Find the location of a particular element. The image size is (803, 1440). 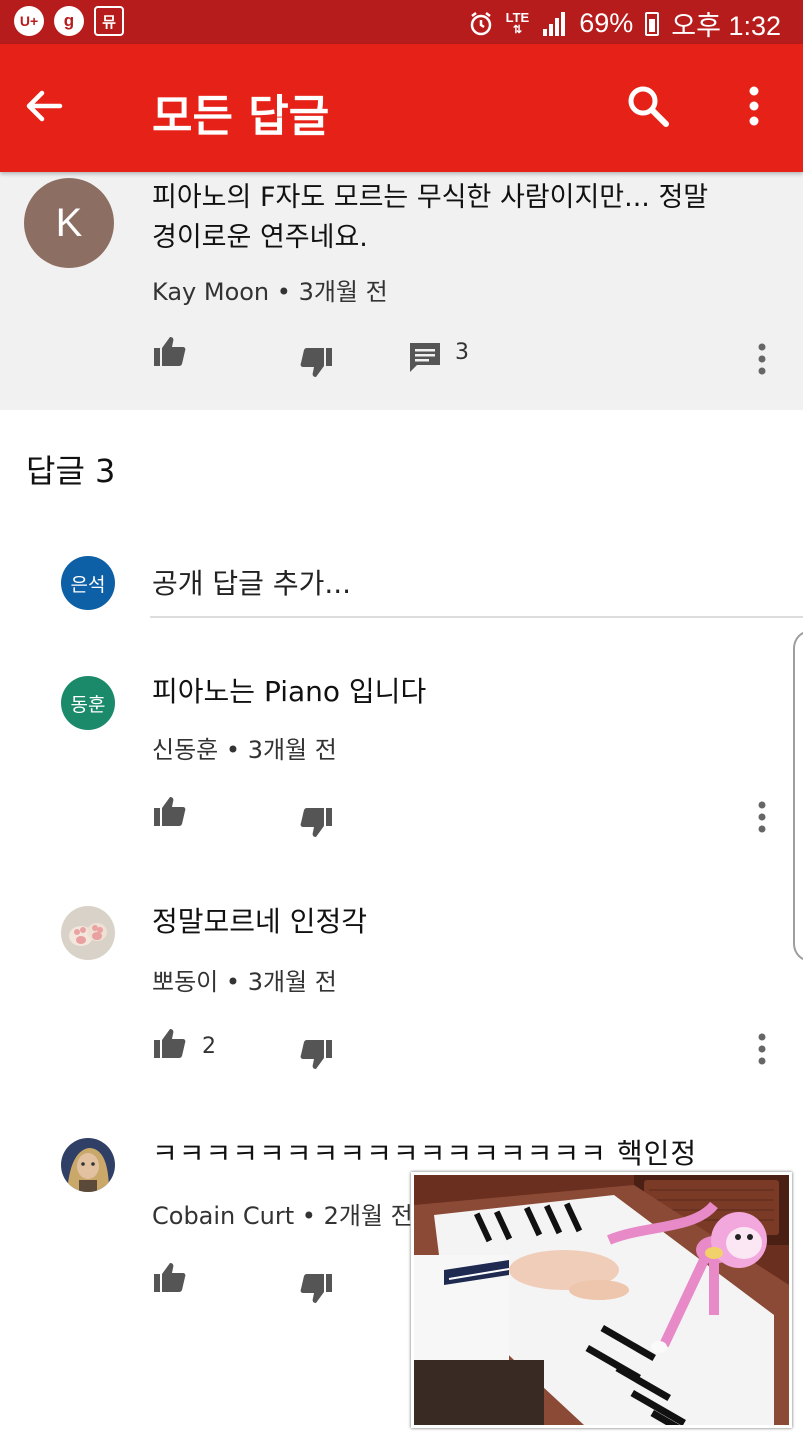

like-count: 2 is located at coordinates (209, 1046).